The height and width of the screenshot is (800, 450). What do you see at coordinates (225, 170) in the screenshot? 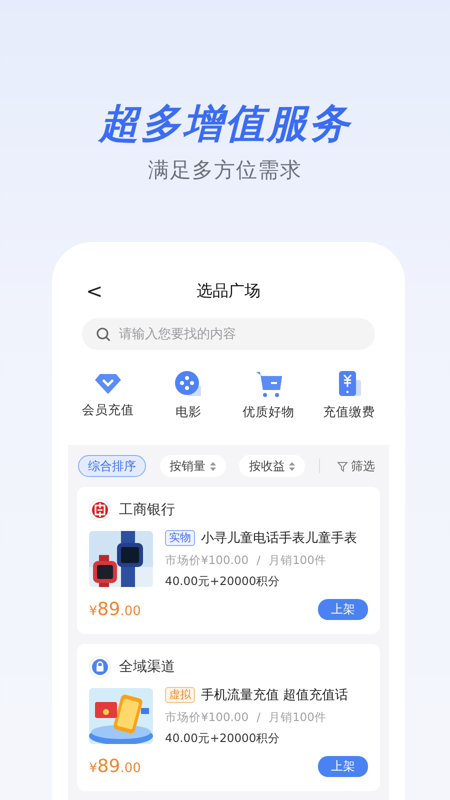
I see `subtitle: 满足多方位需求` at bounding box center [225, 170].